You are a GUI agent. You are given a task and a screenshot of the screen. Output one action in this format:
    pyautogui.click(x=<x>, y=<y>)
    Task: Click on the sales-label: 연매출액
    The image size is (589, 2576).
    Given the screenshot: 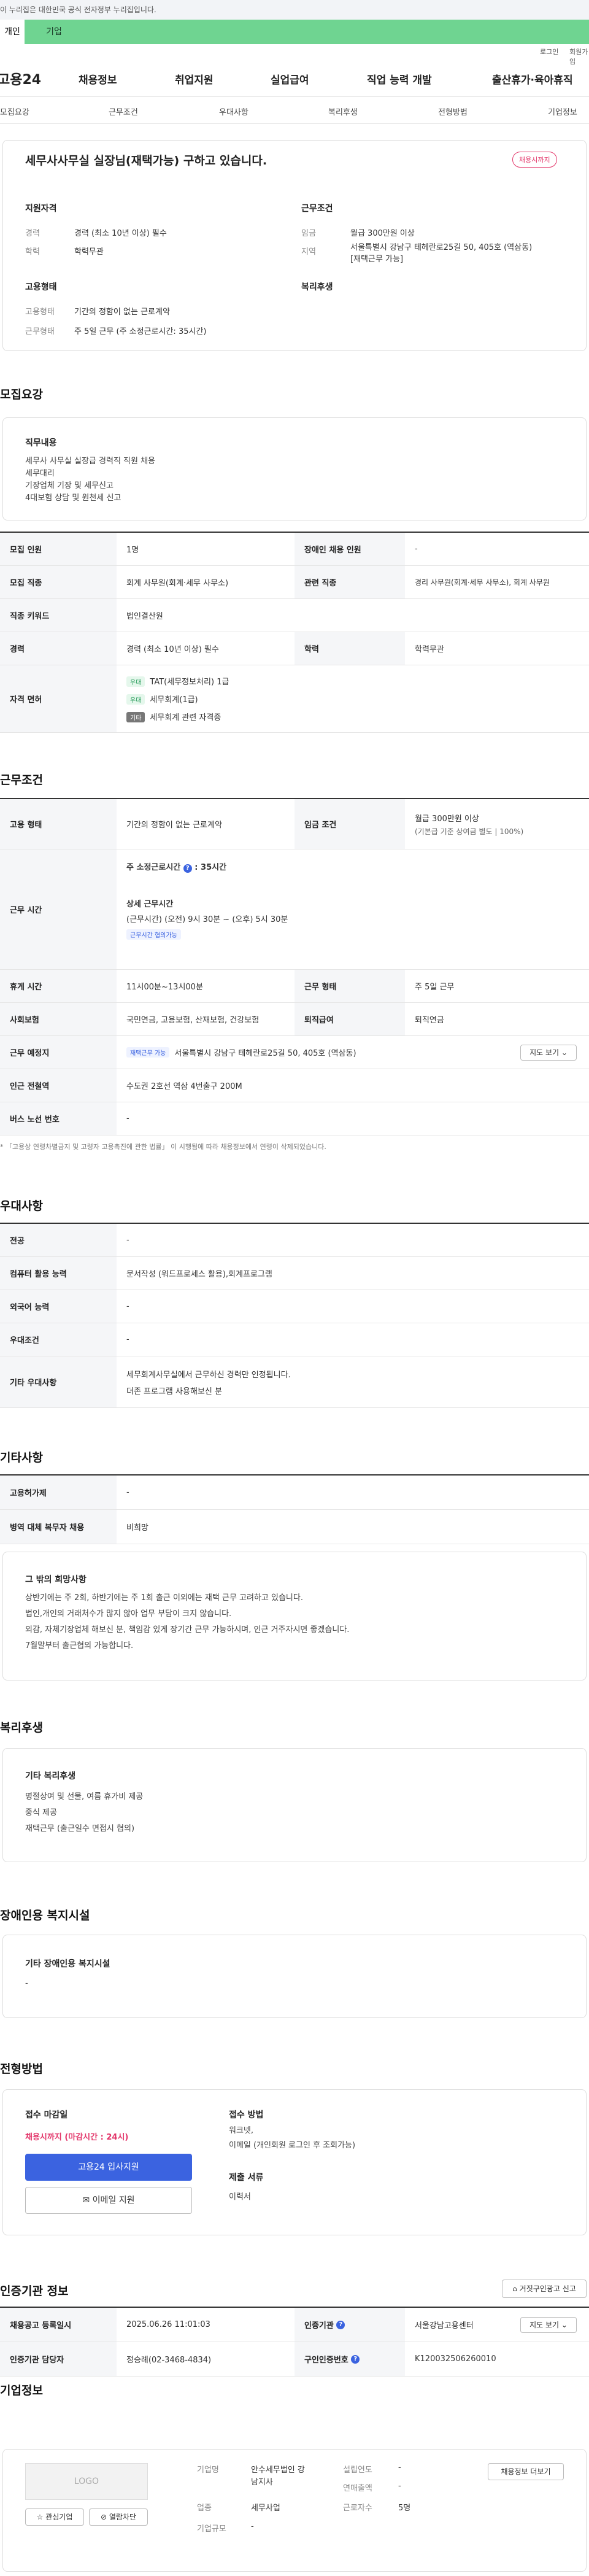 What is the action you would take?
    pyautogui.click(x=357, y=2488)
    